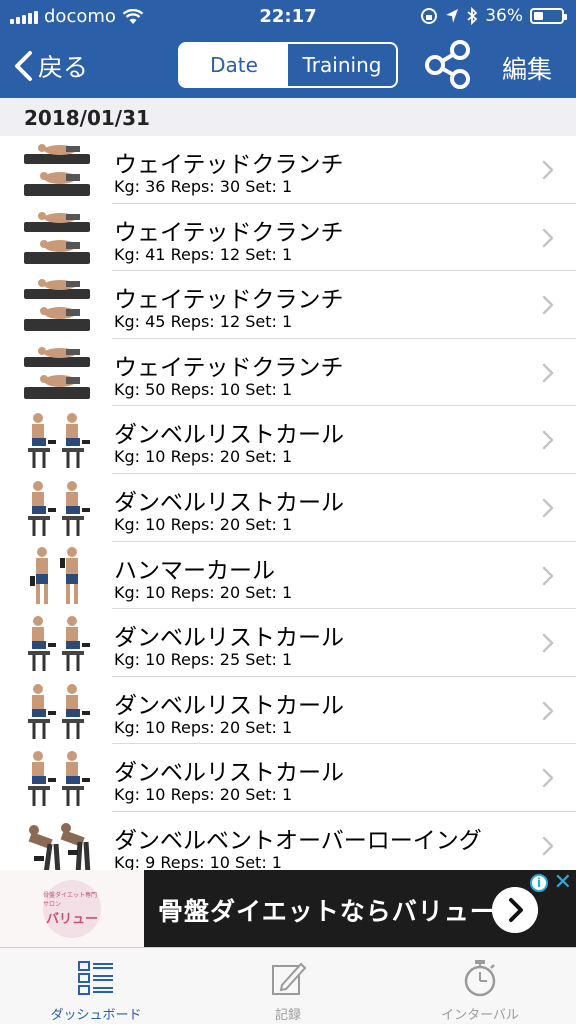 This screenshot has height=1024, width=576. Describe the element at coordinates (95, 978) in the screenshot. I see `dashboard-icon` at that location.